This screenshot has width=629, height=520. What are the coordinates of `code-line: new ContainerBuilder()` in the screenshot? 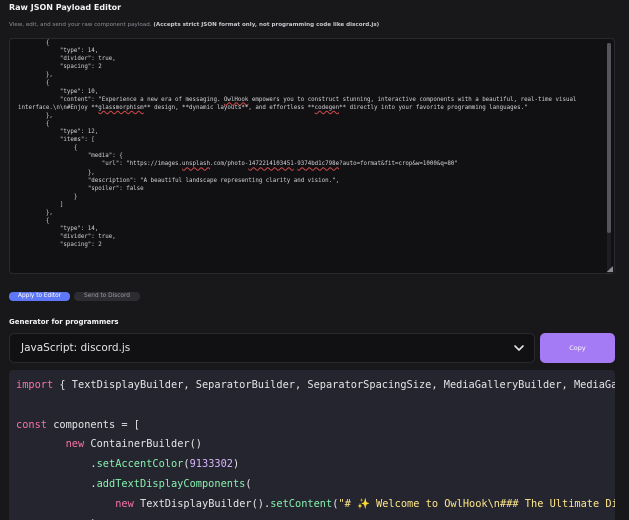 It's located at (134, 444).